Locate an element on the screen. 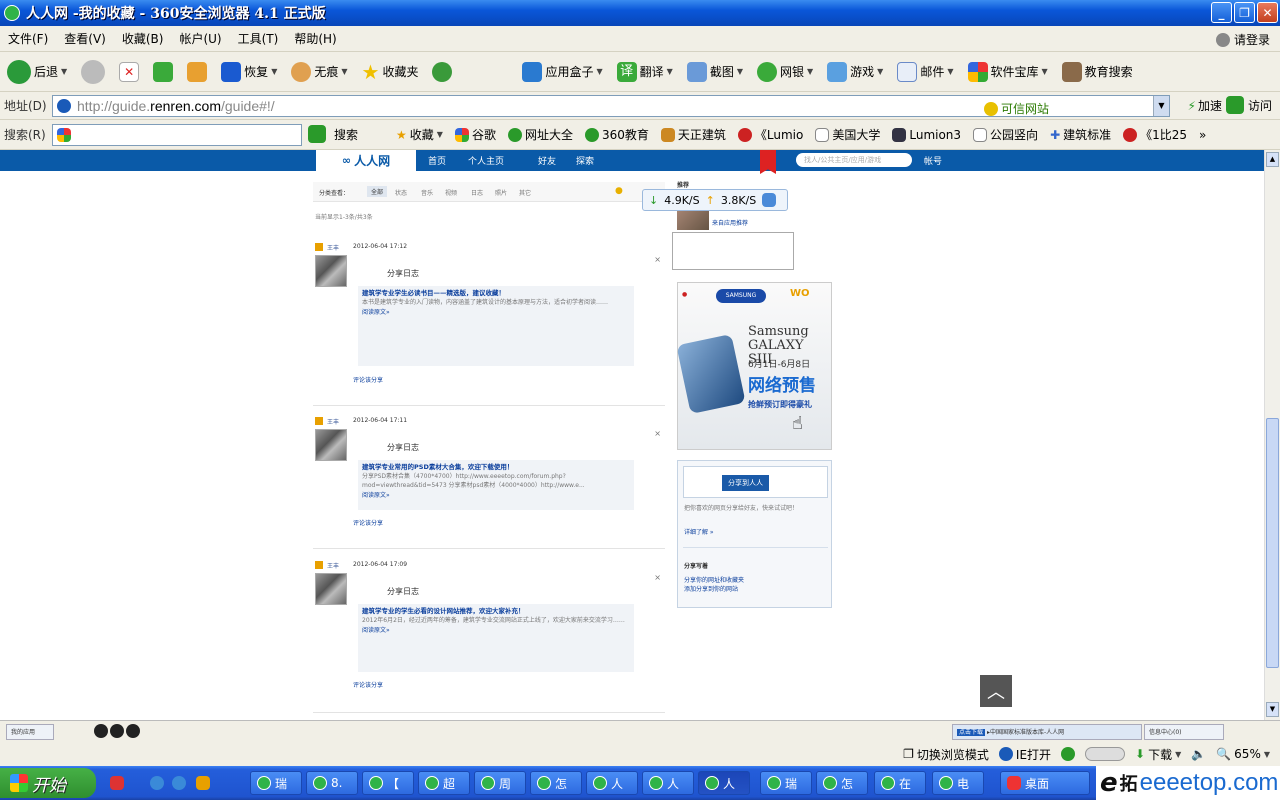 The image size is (1280, 800). filter-video: 视频 is located at coordinates (451, 192).